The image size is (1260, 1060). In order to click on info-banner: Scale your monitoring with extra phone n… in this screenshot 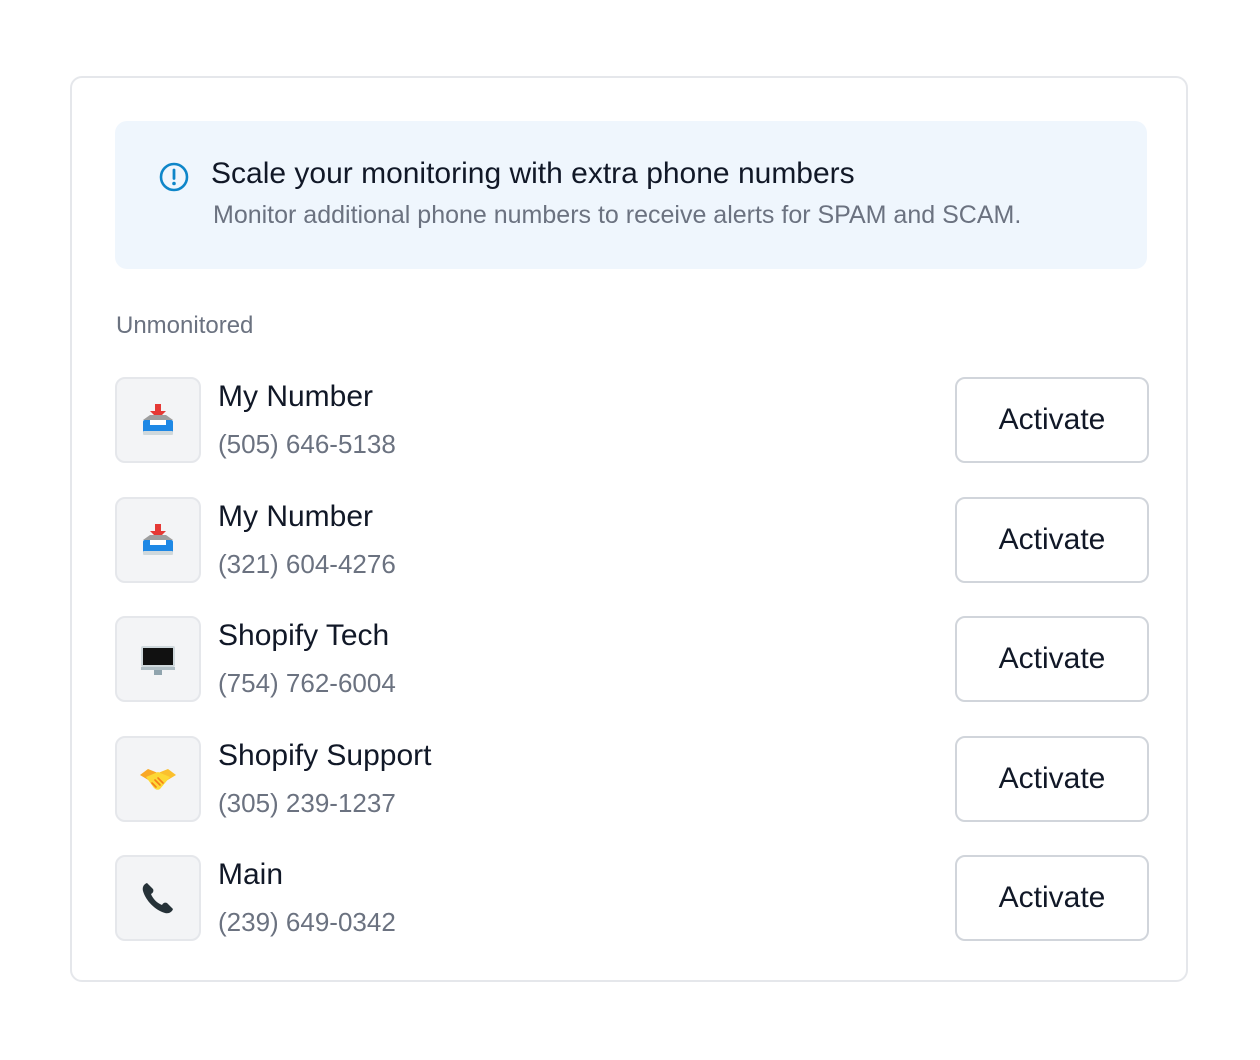, I will do `click(631, 195)`.